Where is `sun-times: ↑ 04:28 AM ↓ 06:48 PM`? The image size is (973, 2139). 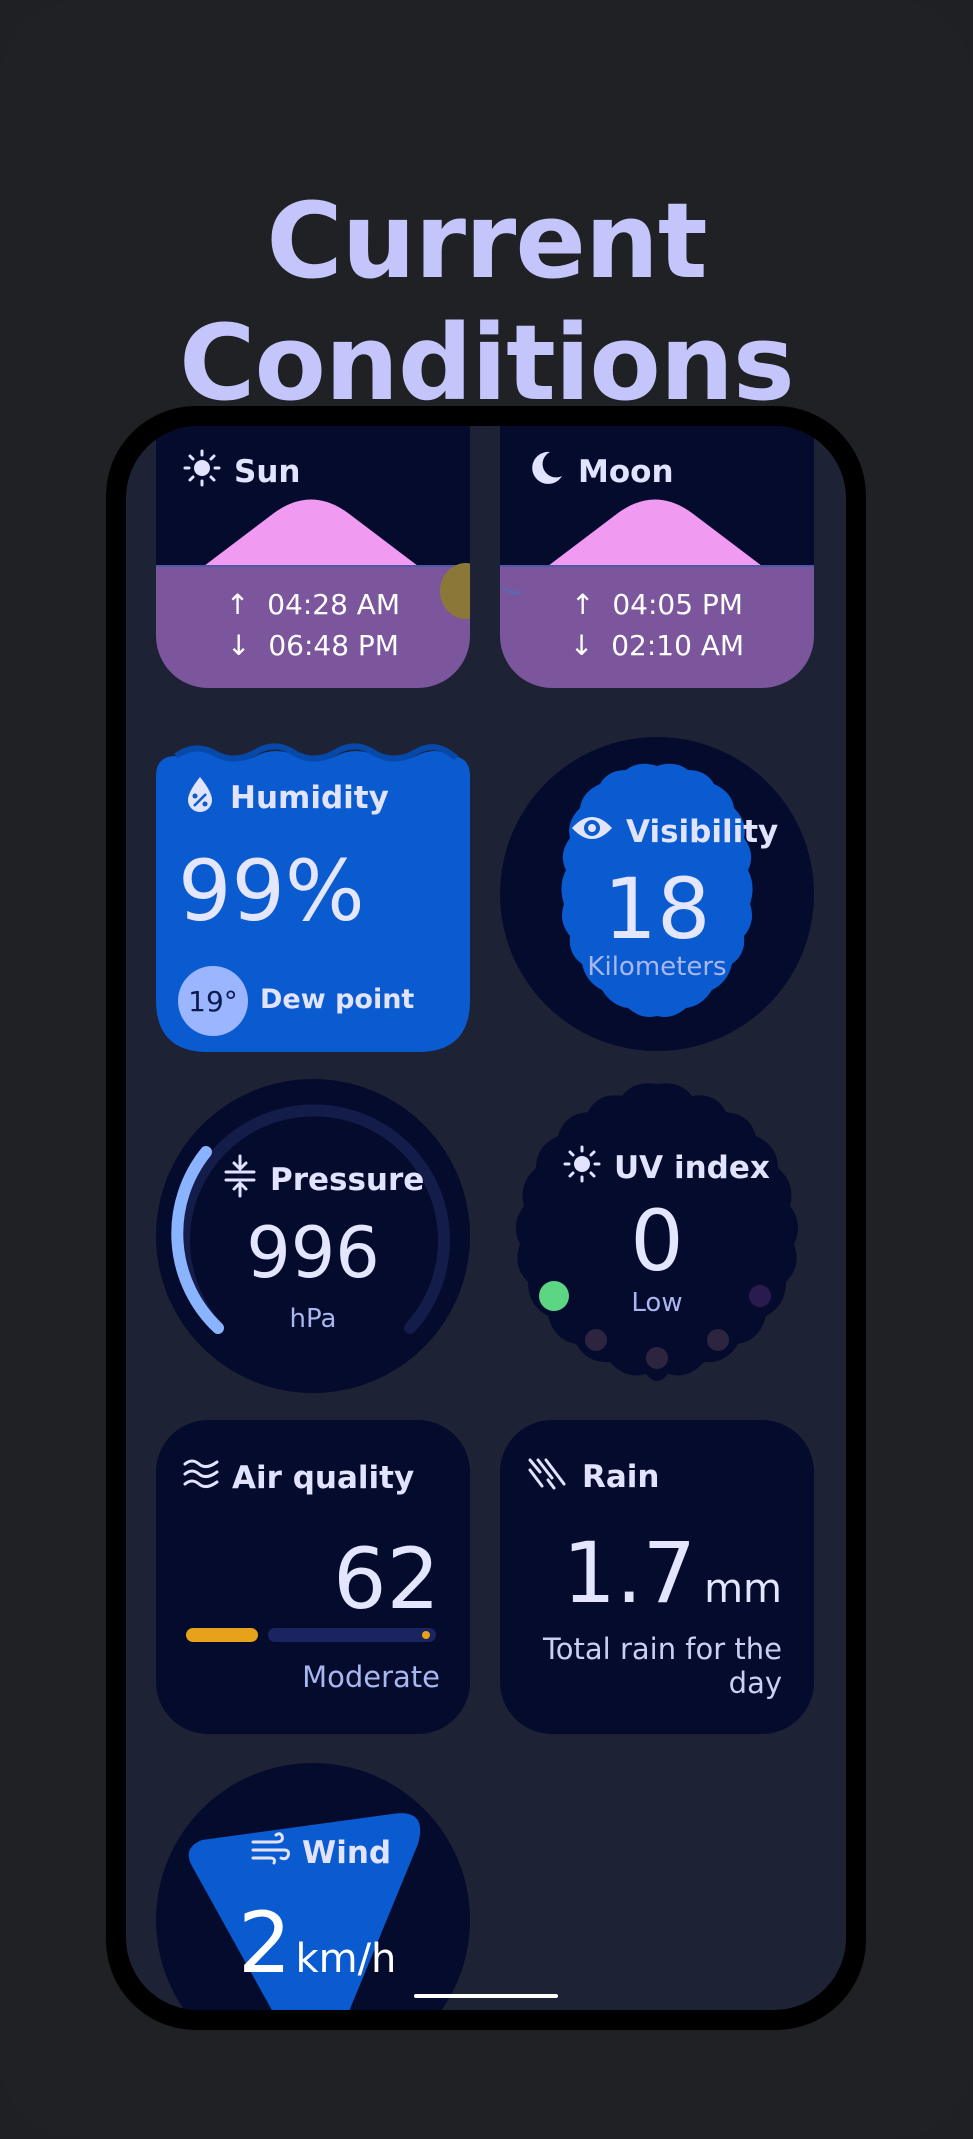
sun-times: ↑ 04:28 AM ↓ 06:48 PM is located at coordinates (313, 625).